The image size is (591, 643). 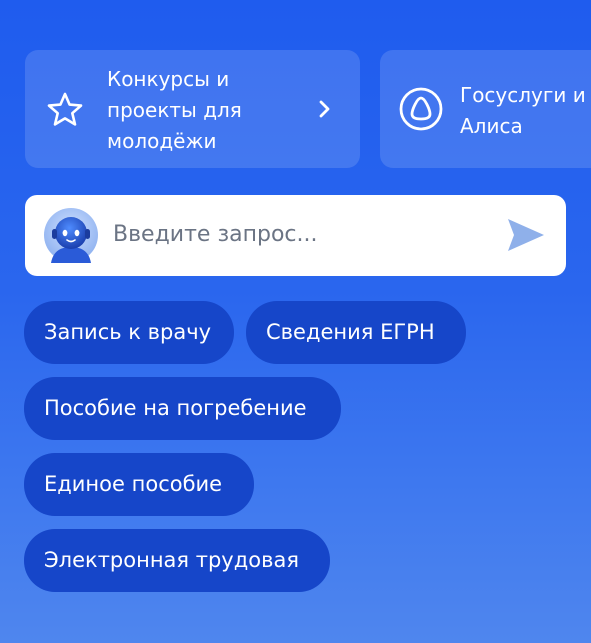 I want to click on robot-avatar-icon, so click(x=71, y=235).